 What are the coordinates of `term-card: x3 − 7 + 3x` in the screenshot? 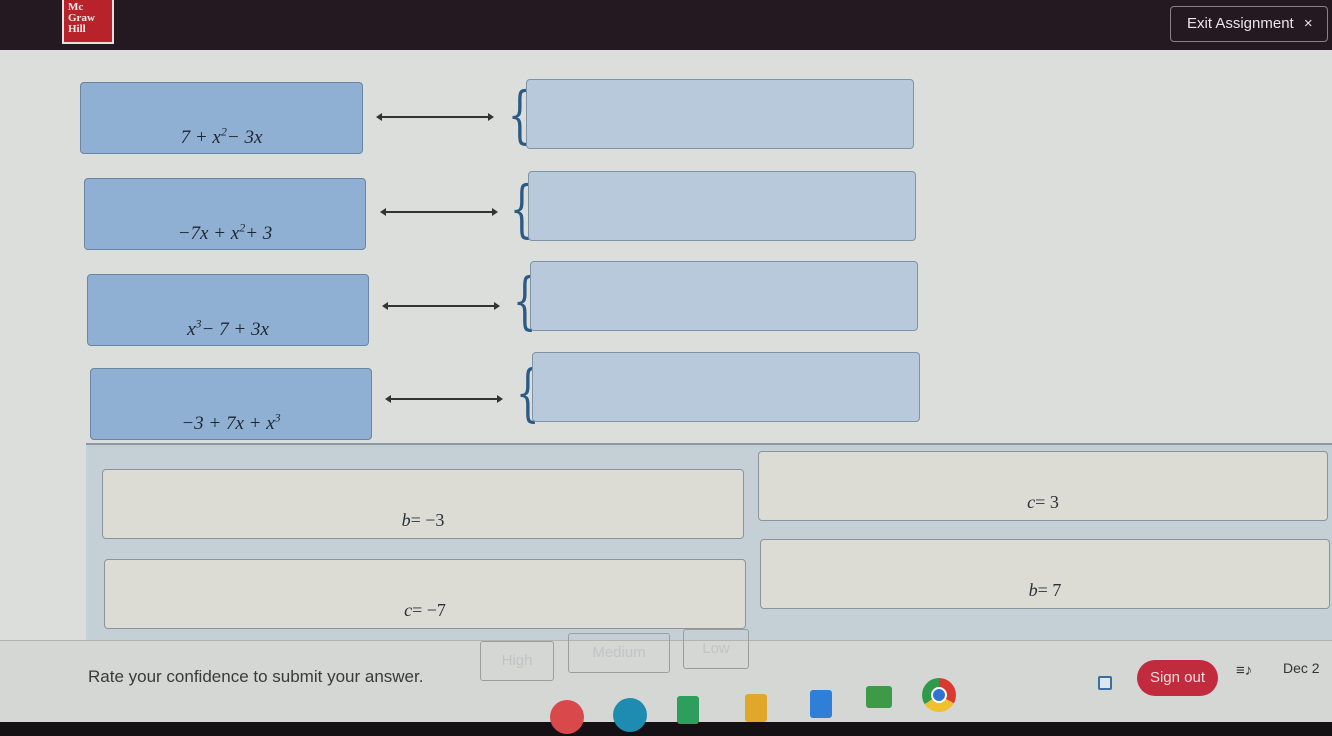 It's located at (228, 310).